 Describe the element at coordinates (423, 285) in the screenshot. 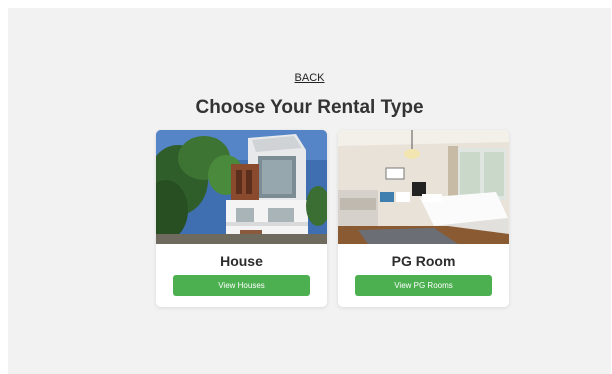

I see `view-pg-rooms-button: View PG Rooms` at that location.